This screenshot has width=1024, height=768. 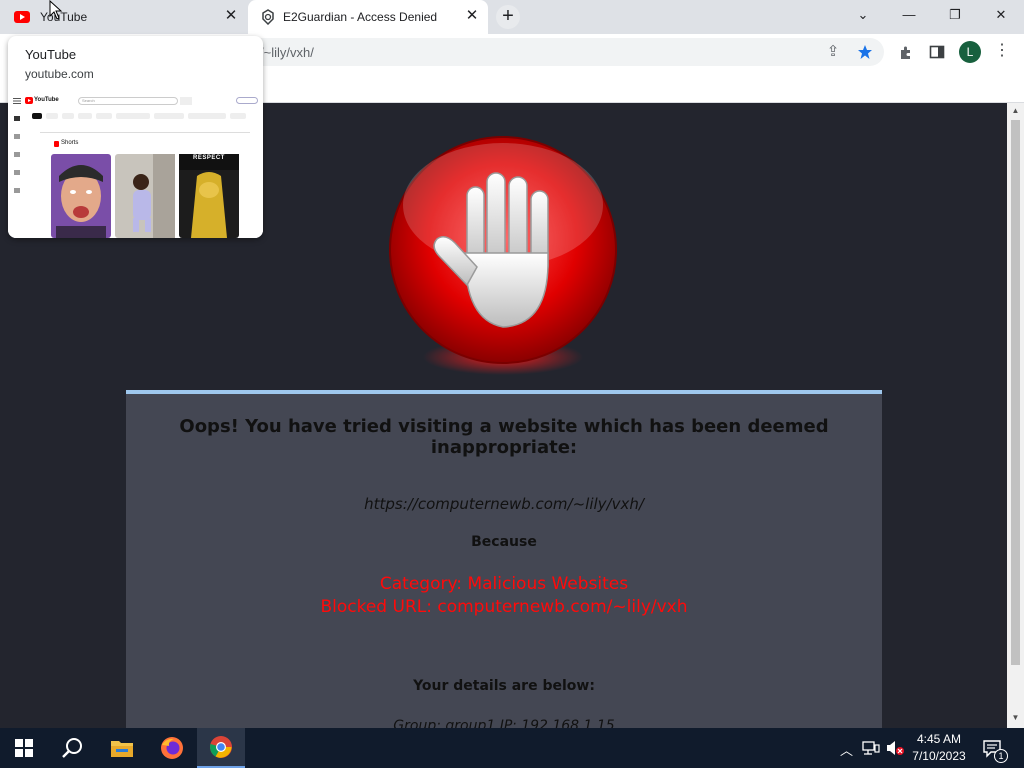 I want to click on mini-respect-label: RESPECT, so click(x=209, y=158).